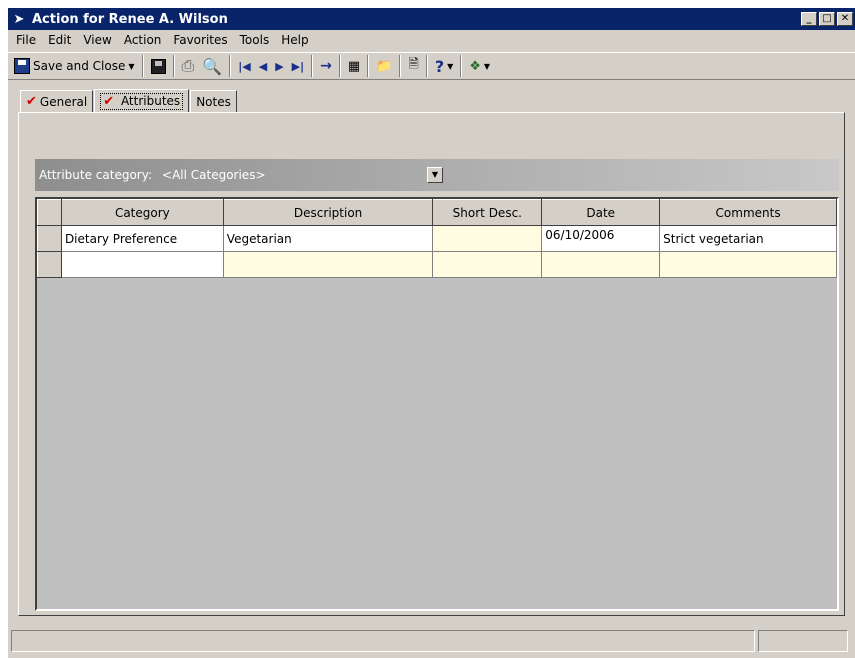 This screenshot has width=855, height=658. I want to click on print-preview-icon: 🔍, so click(212, 66).